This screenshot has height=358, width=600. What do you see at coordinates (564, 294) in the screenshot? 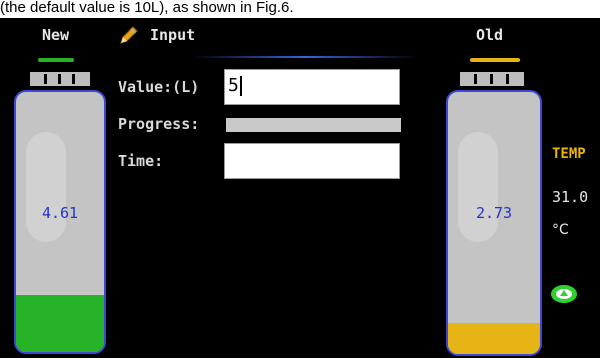
I see `status-eye-icon` at bounding box center [564, 294].